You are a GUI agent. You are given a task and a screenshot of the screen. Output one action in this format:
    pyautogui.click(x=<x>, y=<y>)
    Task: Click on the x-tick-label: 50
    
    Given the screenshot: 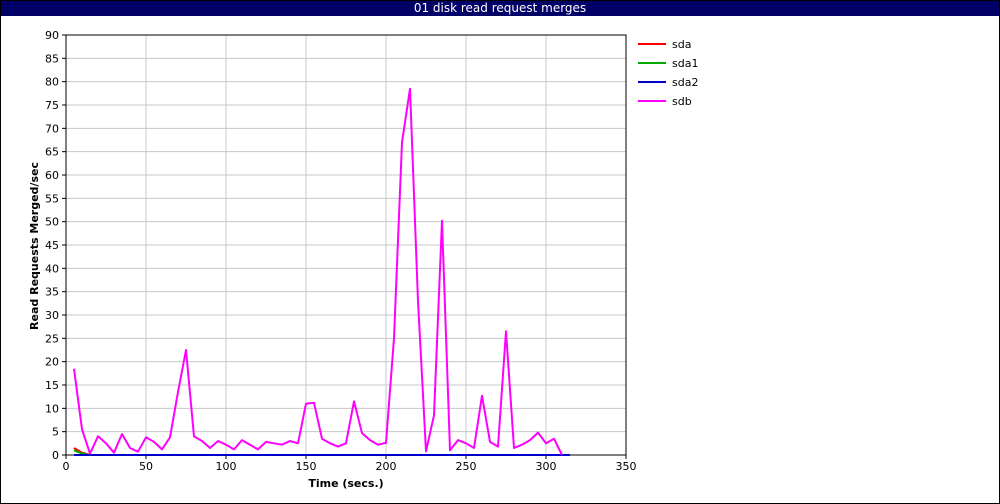 What is the action you would take?
    pyautogui.click(x=146, y=466)
    